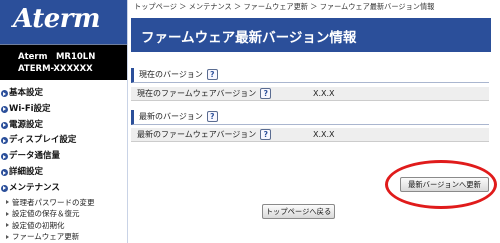 The height and width of the screenshot is (243, 500). I want to click on page-title: ファームウェア最新バージョン情報, so click(249, 38).